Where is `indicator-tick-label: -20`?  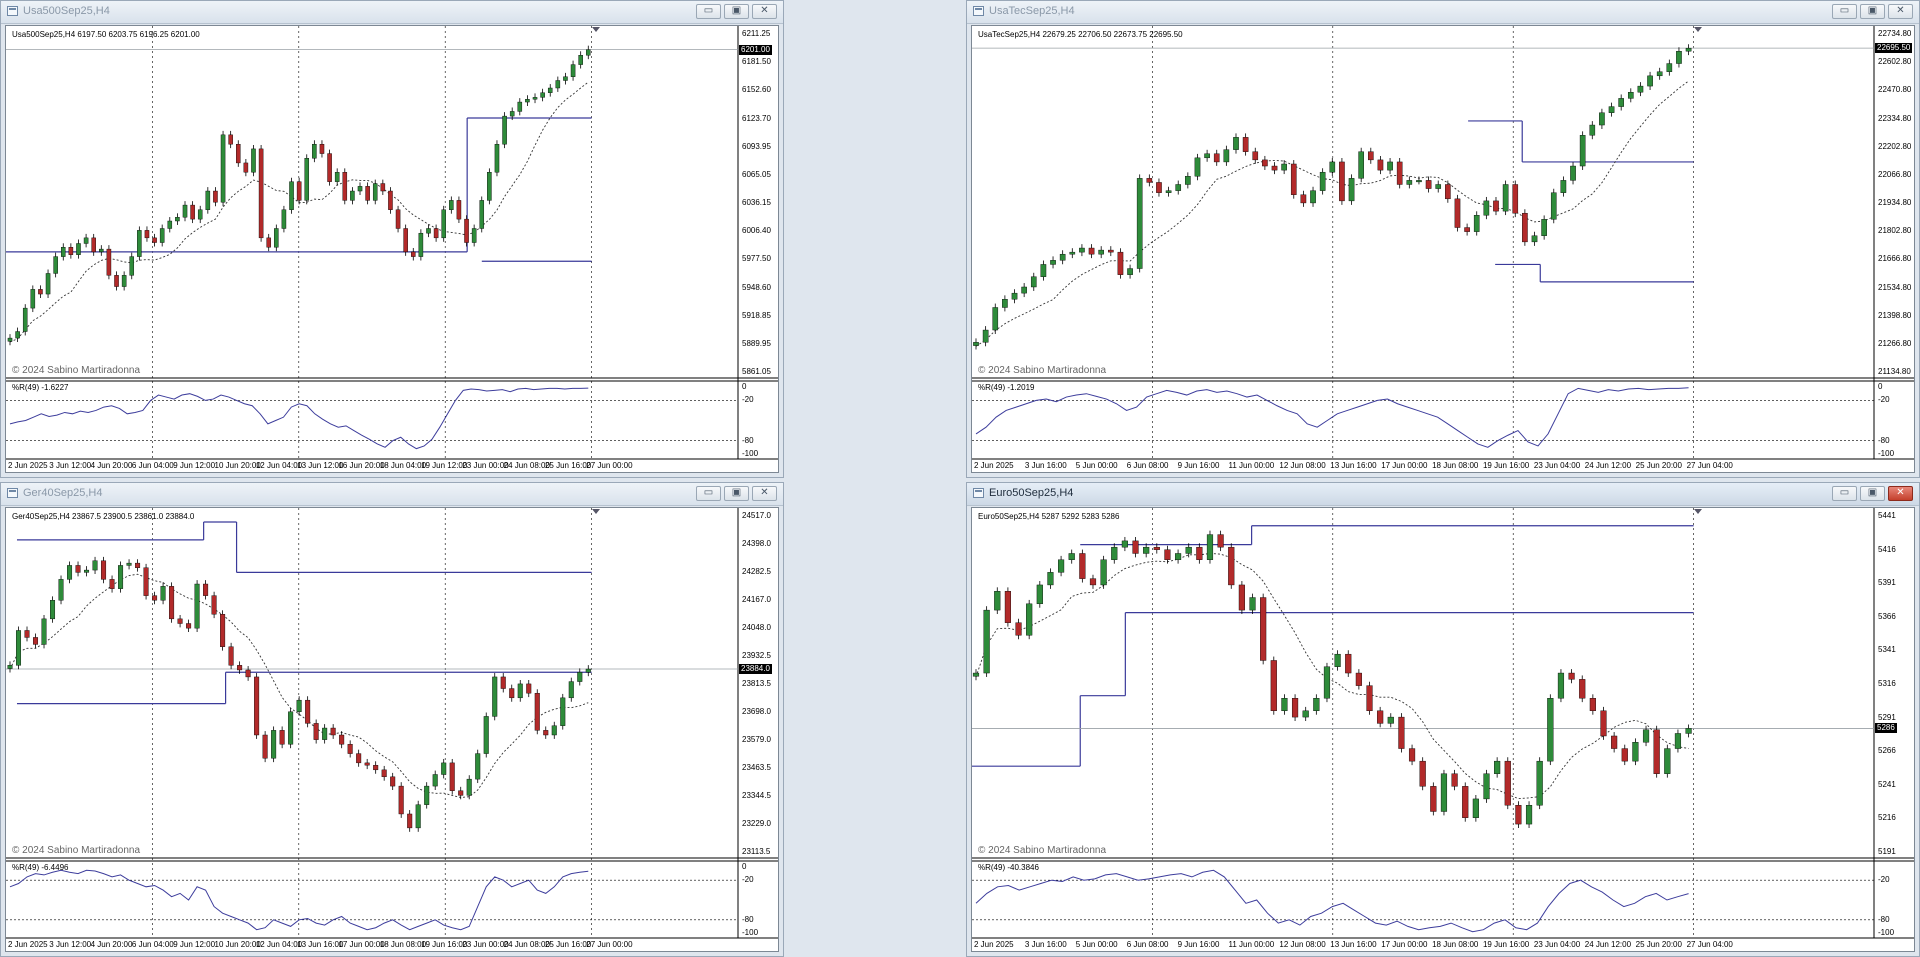 indicator-tick-label: -20 is located at coordinates (748, 400).